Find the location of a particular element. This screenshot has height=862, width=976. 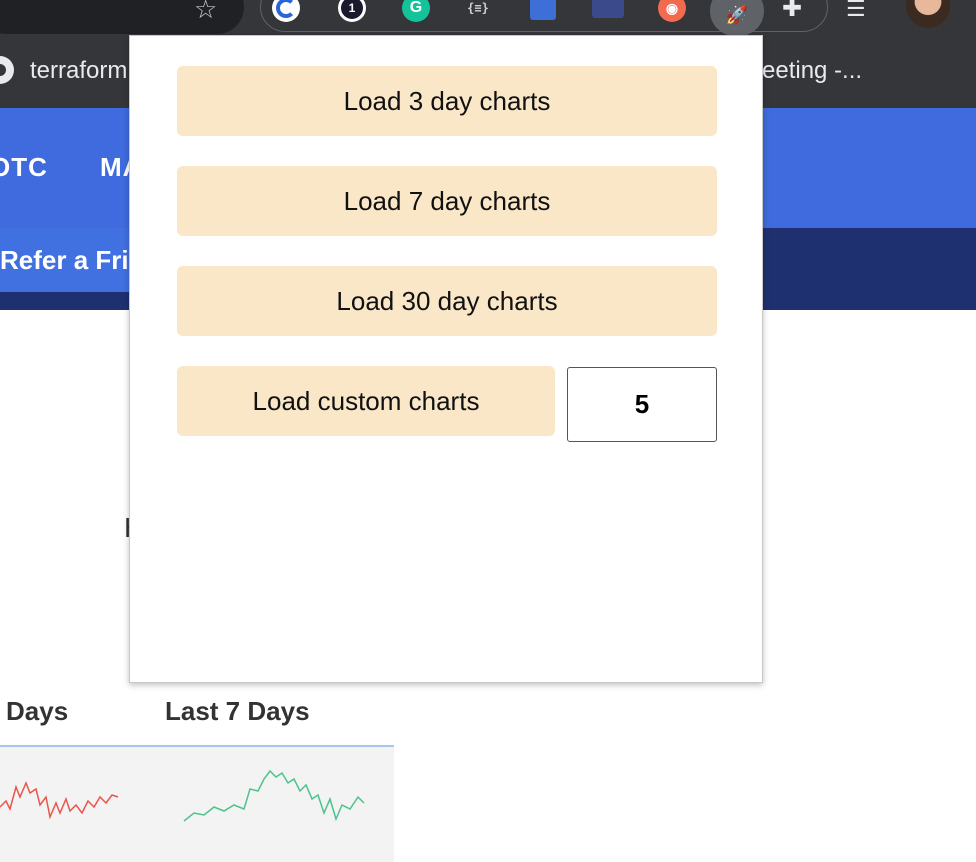

sparkline-row is located at coordinates (197, 803).